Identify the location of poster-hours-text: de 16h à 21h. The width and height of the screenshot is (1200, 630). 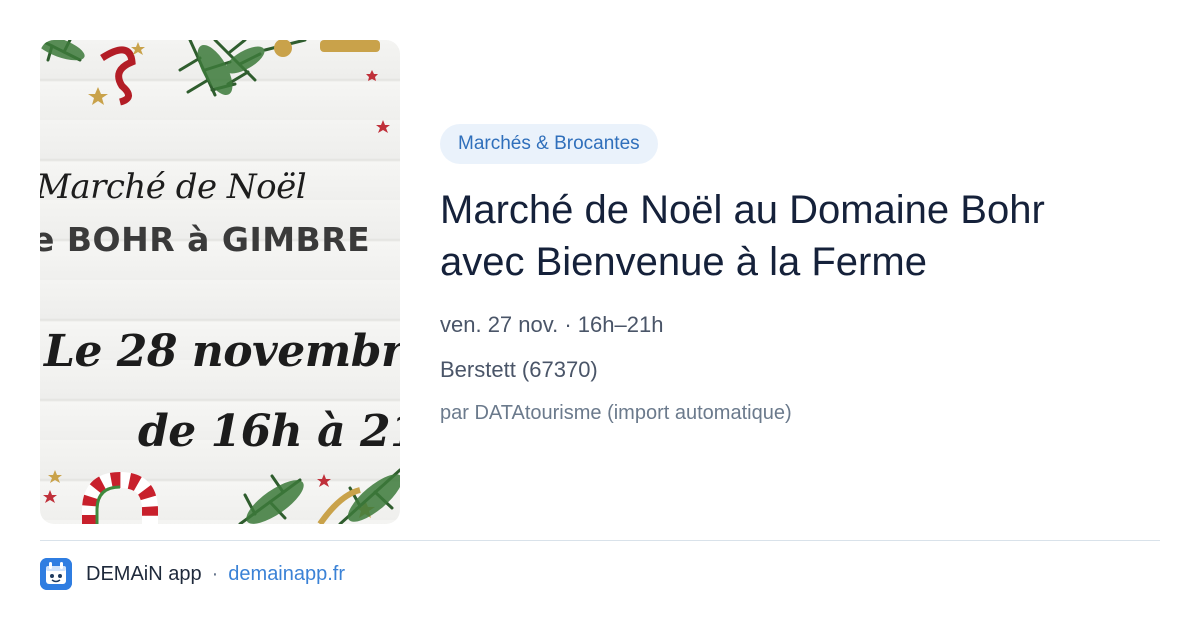
(269, 431).